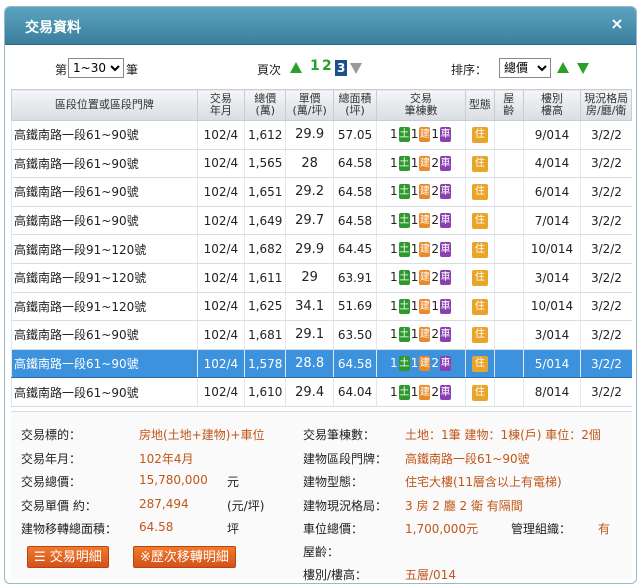 This screenshot has width=641, height=587. I want to click on history-detail-button: ※歷次移轉明細, so click(184, 557).